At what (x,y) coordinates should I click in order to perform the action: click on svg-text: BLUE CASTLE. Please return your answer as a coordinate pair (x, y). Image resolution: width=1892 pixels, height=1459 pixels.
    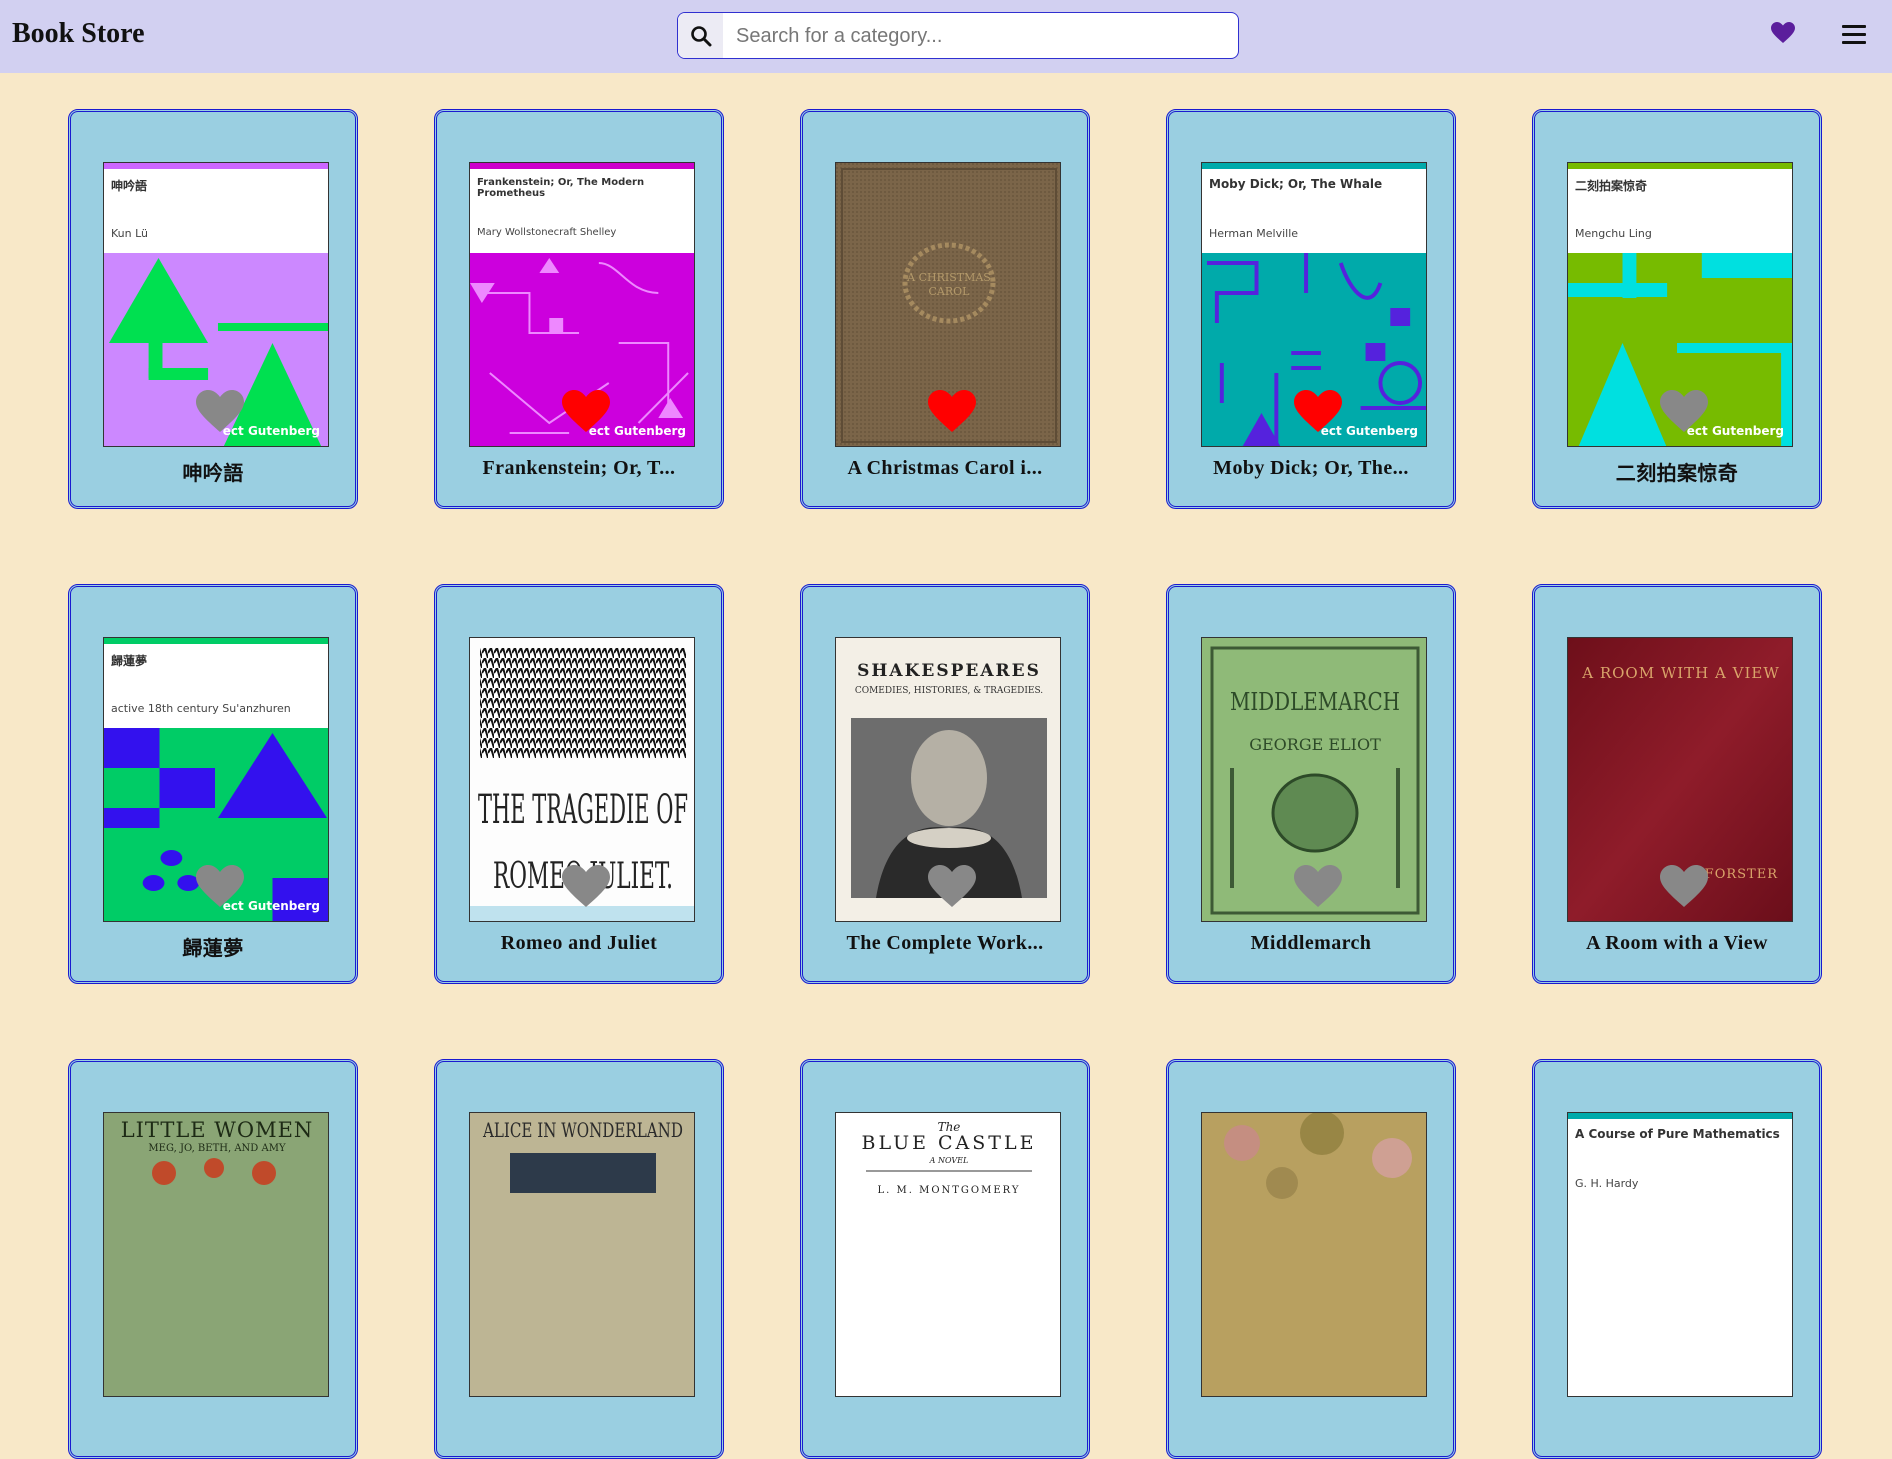
    Looking at the image, I should click on (949, 1143).